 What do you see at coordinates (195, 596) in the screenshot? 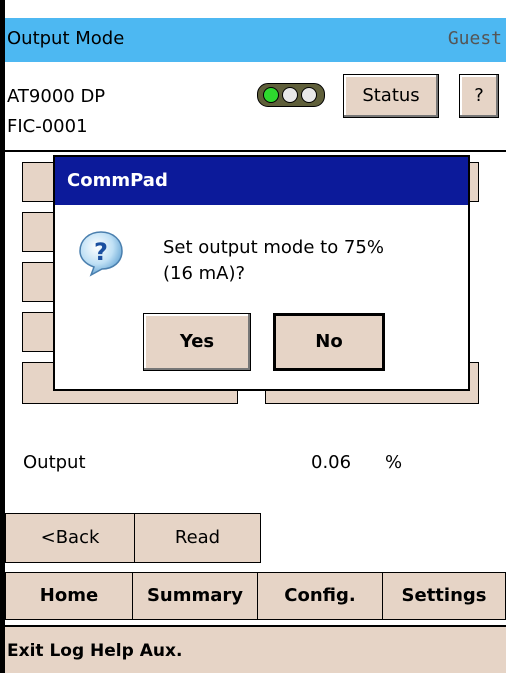
I see `tab-summary: Summary` at bounding box center [195, 596].